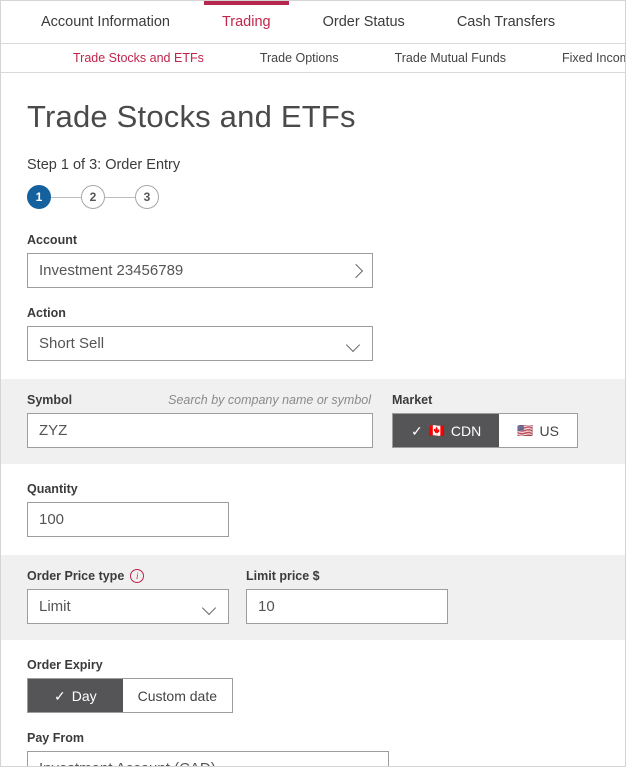 The width and height of the screenshot is (626, 767). What do you see at coordinates (313, 509) in the screenshot?
I see `quantity-field-group: Quantity 100` at bounding box center [313, 509].